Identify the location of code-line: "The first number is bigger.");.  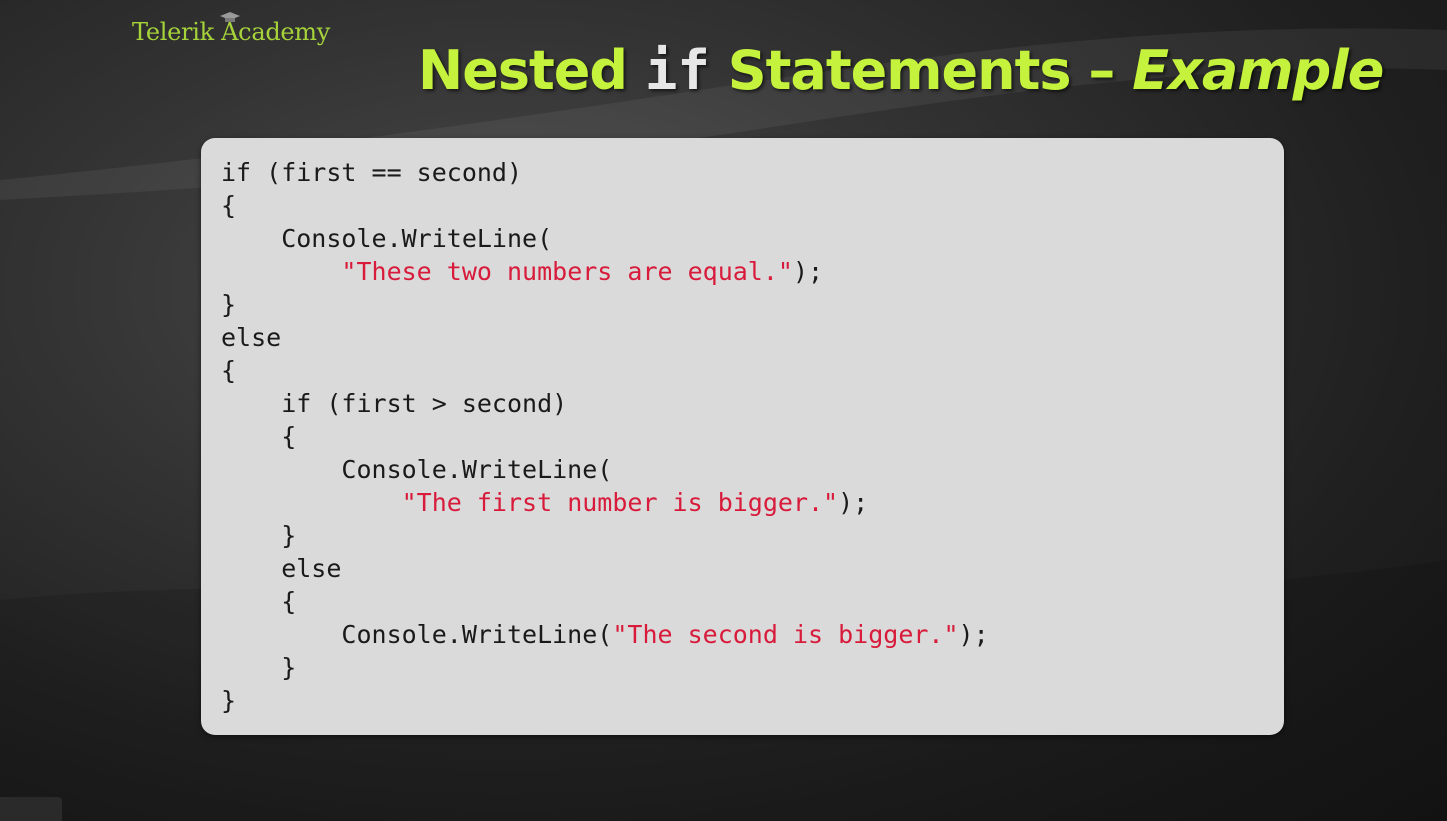
(605, 502).